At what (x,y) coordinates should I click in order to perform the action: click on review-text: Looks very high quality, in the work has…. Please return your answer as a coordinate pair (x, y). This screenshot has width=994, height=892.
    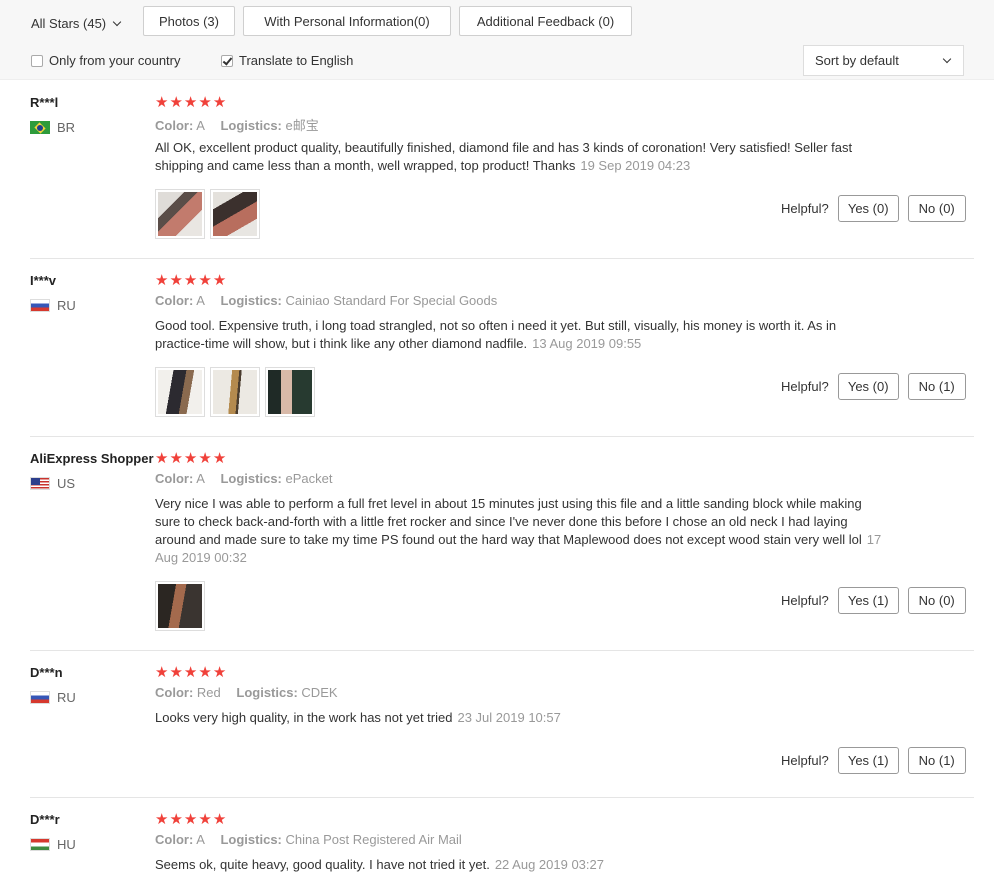
    Looking at the image, I should click on (520, 718).